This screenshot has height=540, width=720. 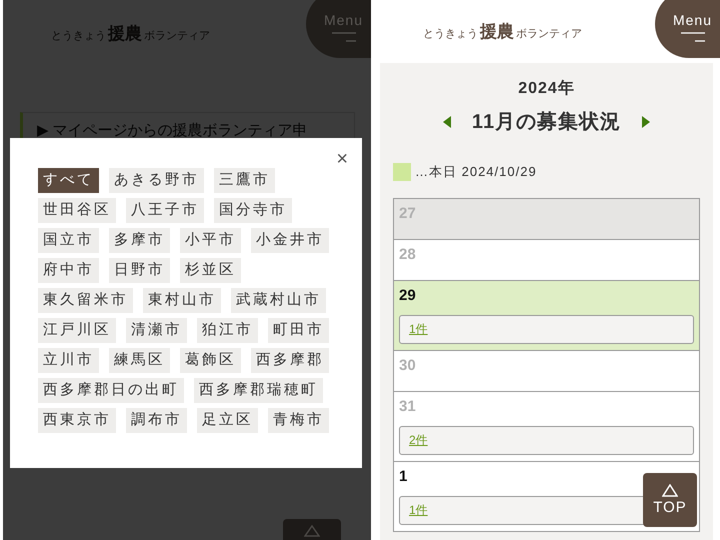 What do you see at coordinates (156, 180) in the screenshot?
I see `area-tag: あきる野市` at bounding box center [156, 180].